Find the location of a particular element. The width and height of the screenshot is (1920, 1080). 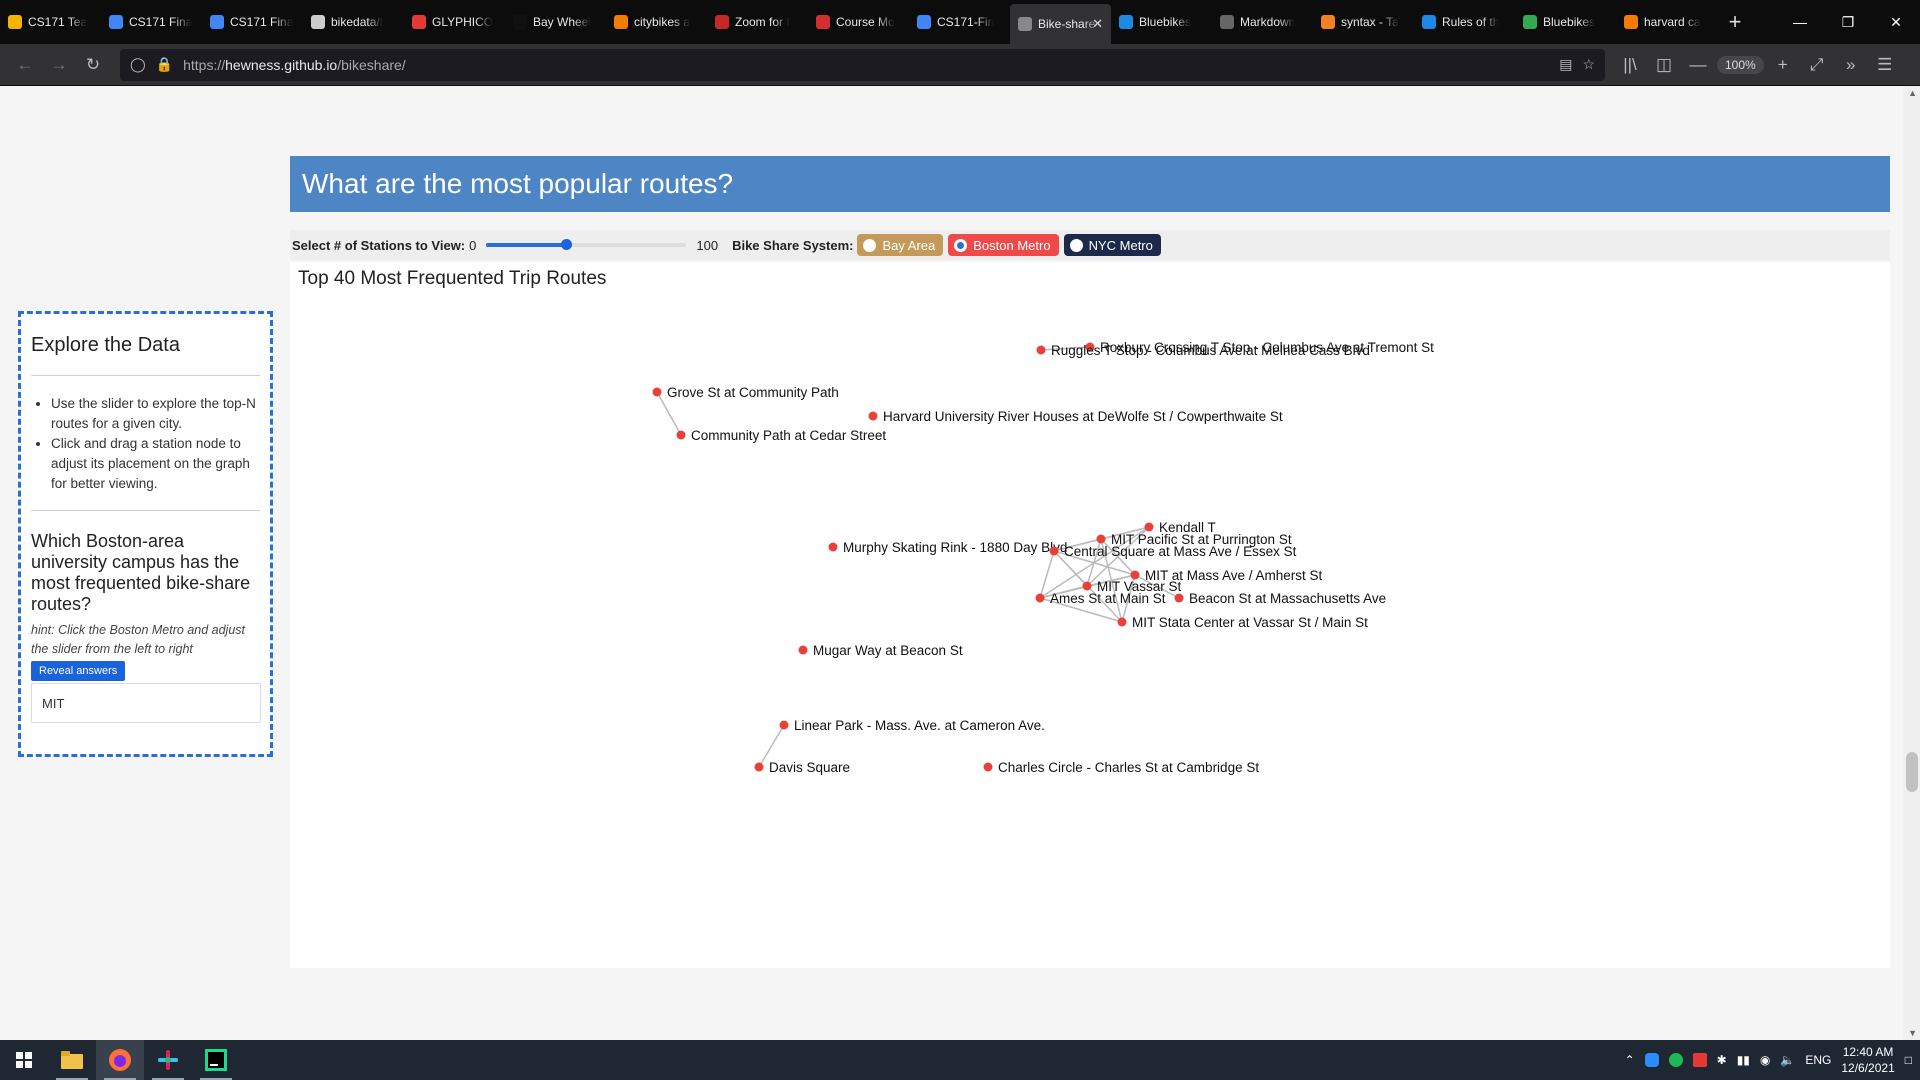

new-tab-button: + is located at coordinates (1735, 22).